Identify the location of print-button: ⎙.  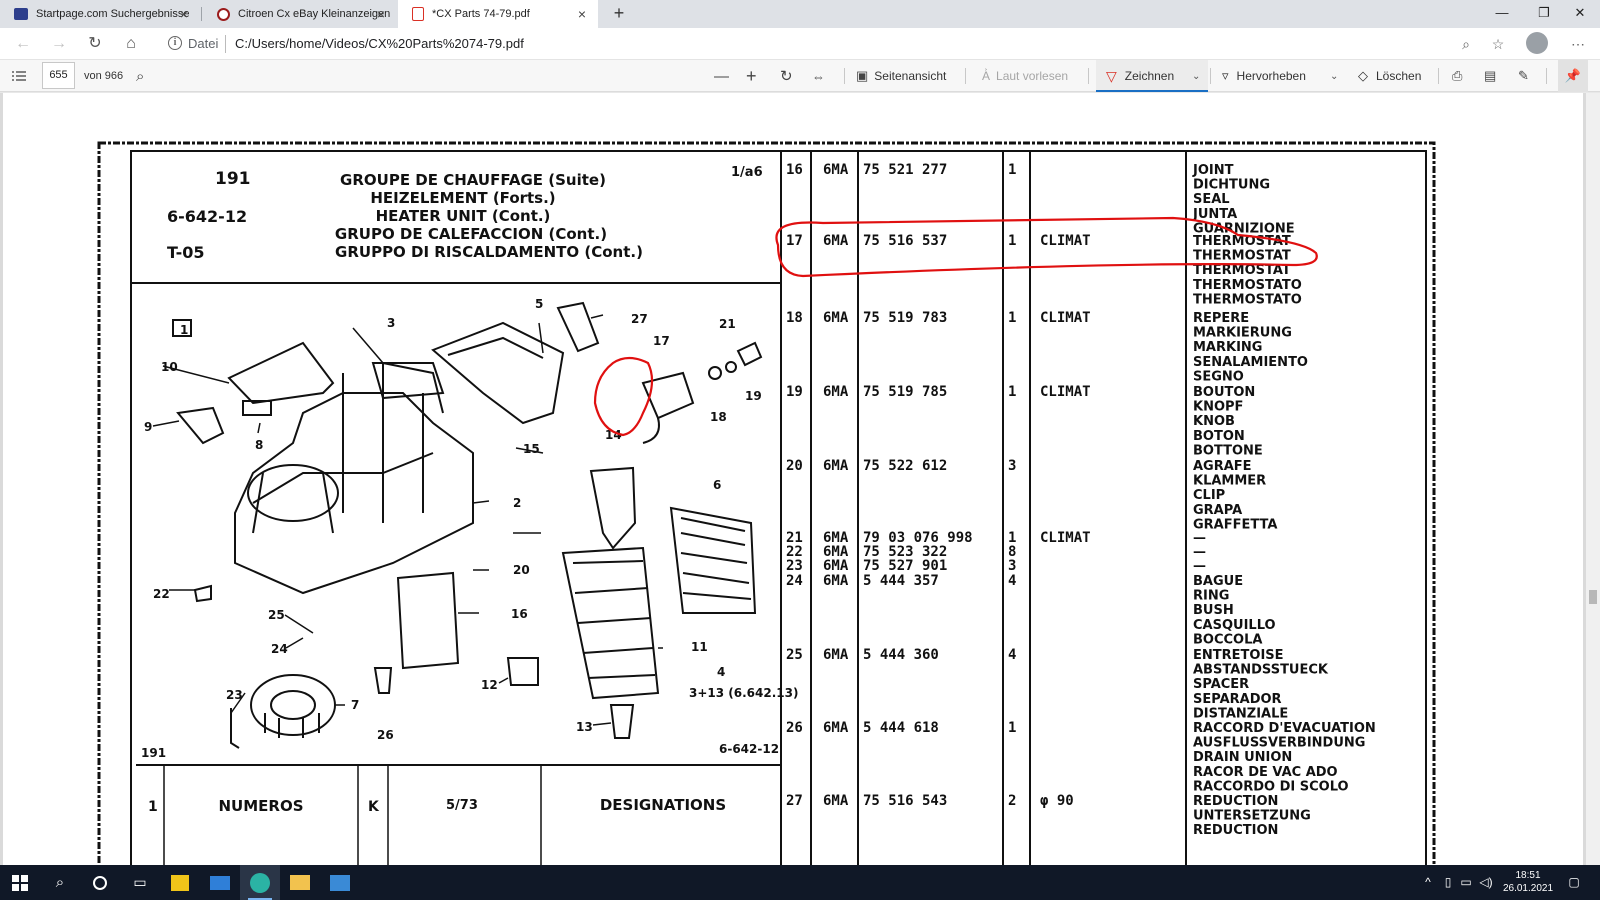
(1457, 76).